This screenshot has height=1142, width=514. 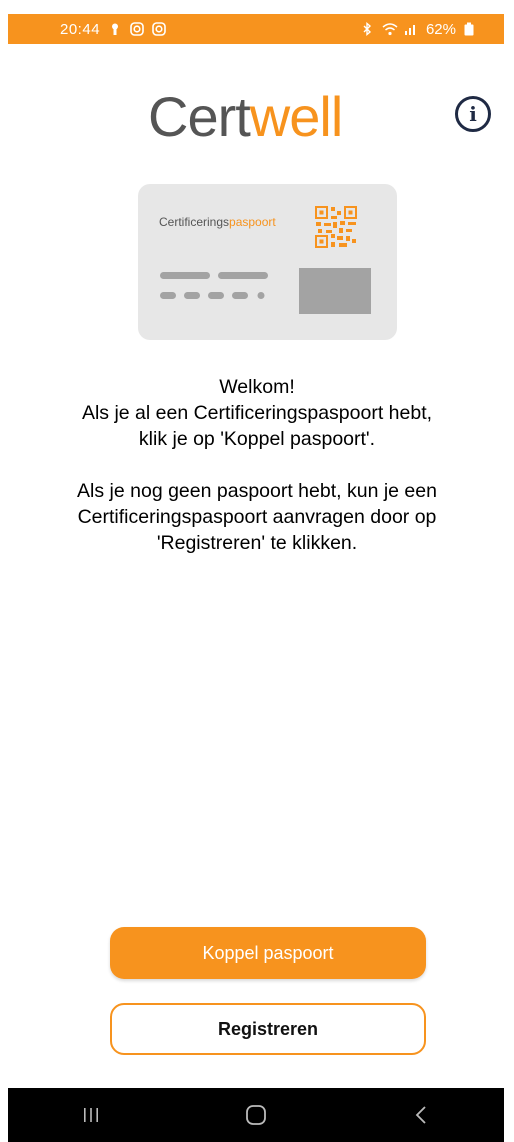 I want to click on status-left: 20:44, so click(x=113, y=29).